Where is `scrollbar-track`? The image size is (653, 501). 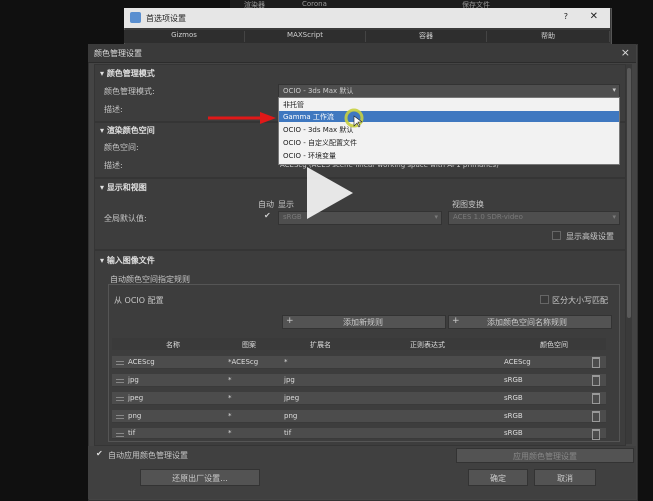
scrollbar-track is located at coordinates (629, 254).